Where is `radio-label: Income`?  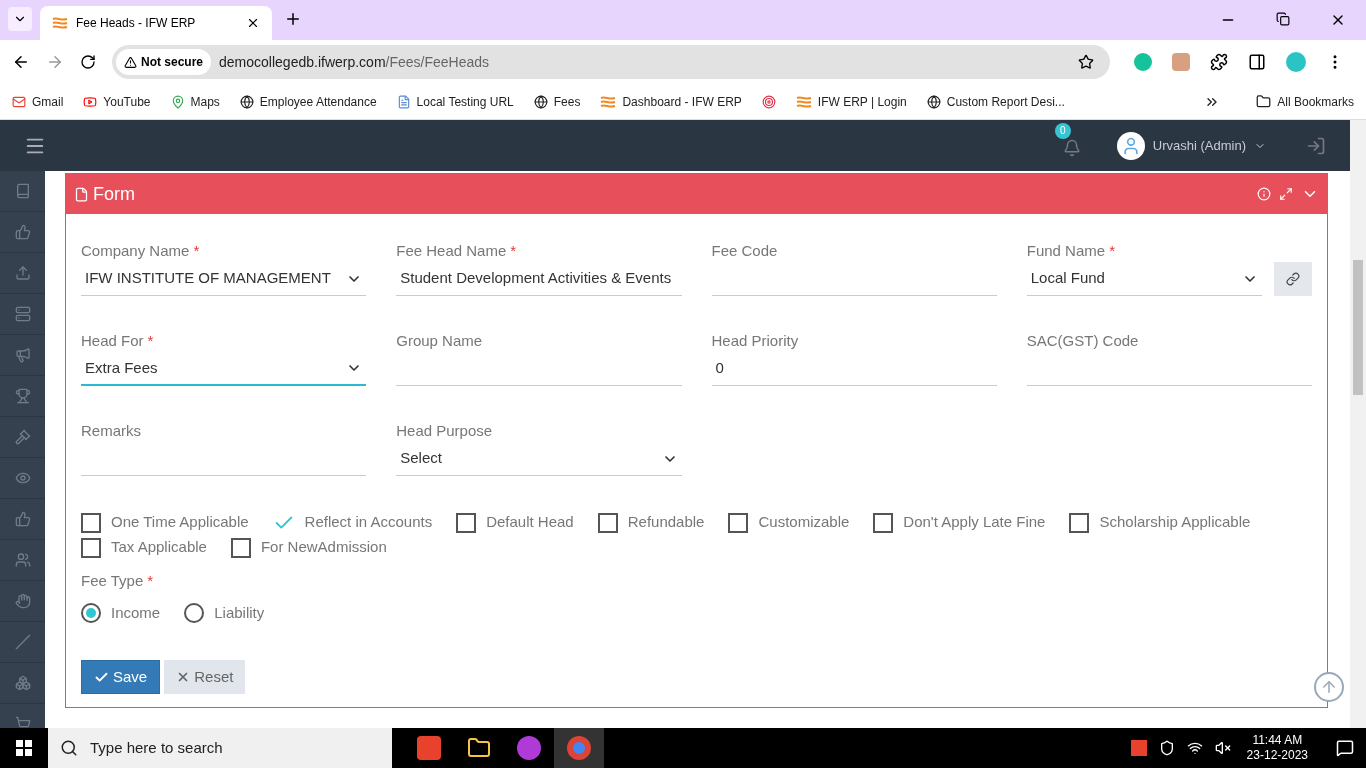 radio-label: Income is located at coordinates (136, 612).